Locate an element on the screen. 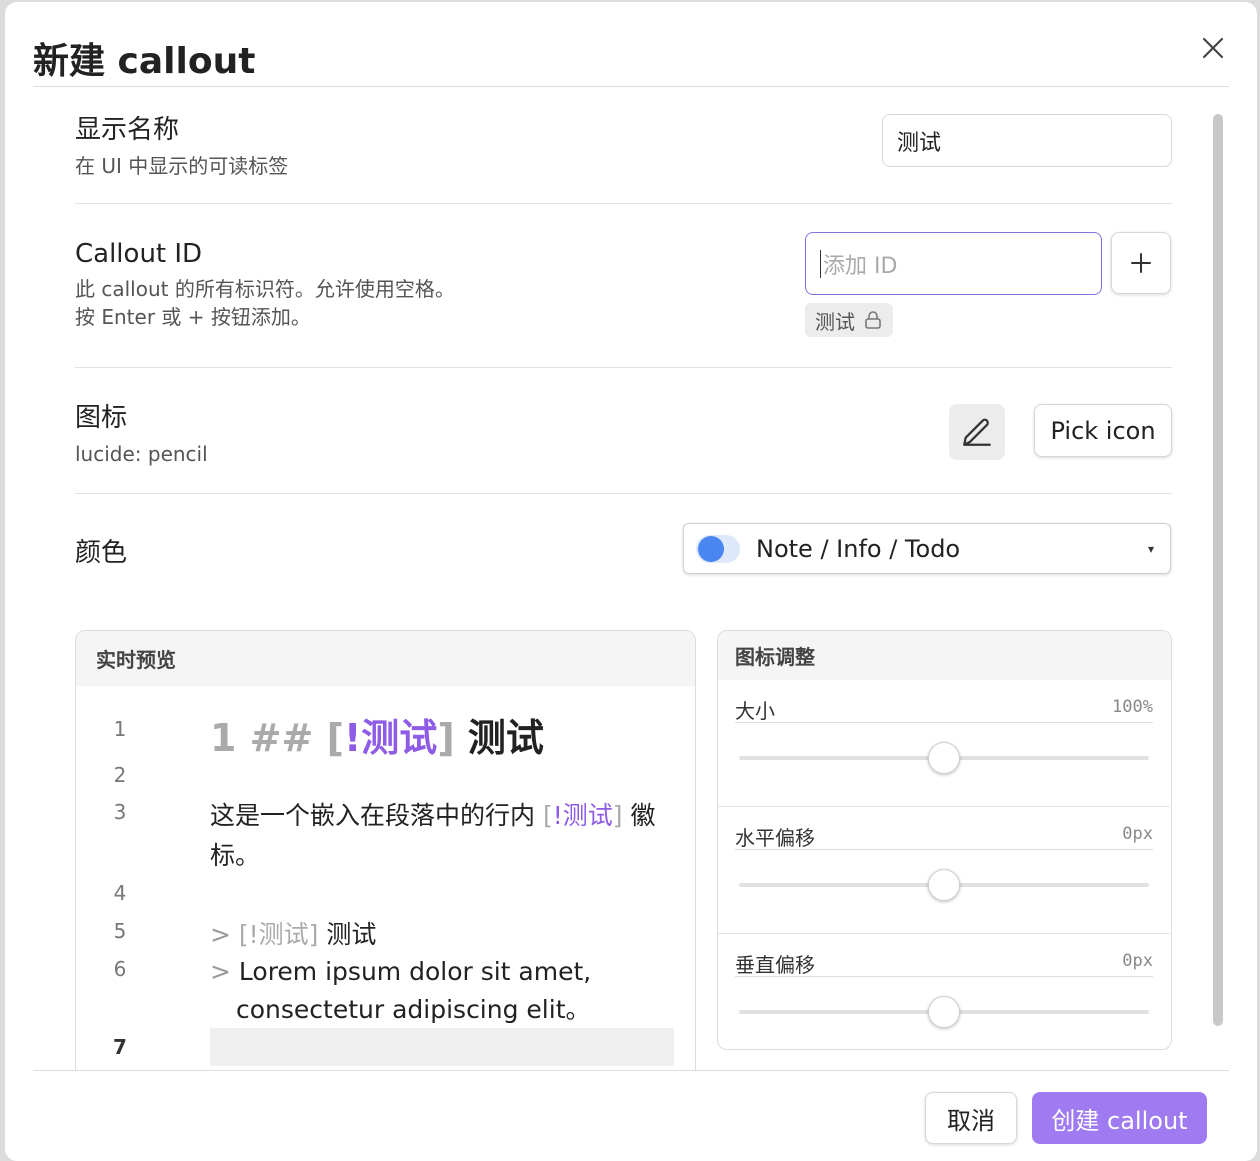  create-callout-button: 创建 callout is located at coordinates (1119, 1118).